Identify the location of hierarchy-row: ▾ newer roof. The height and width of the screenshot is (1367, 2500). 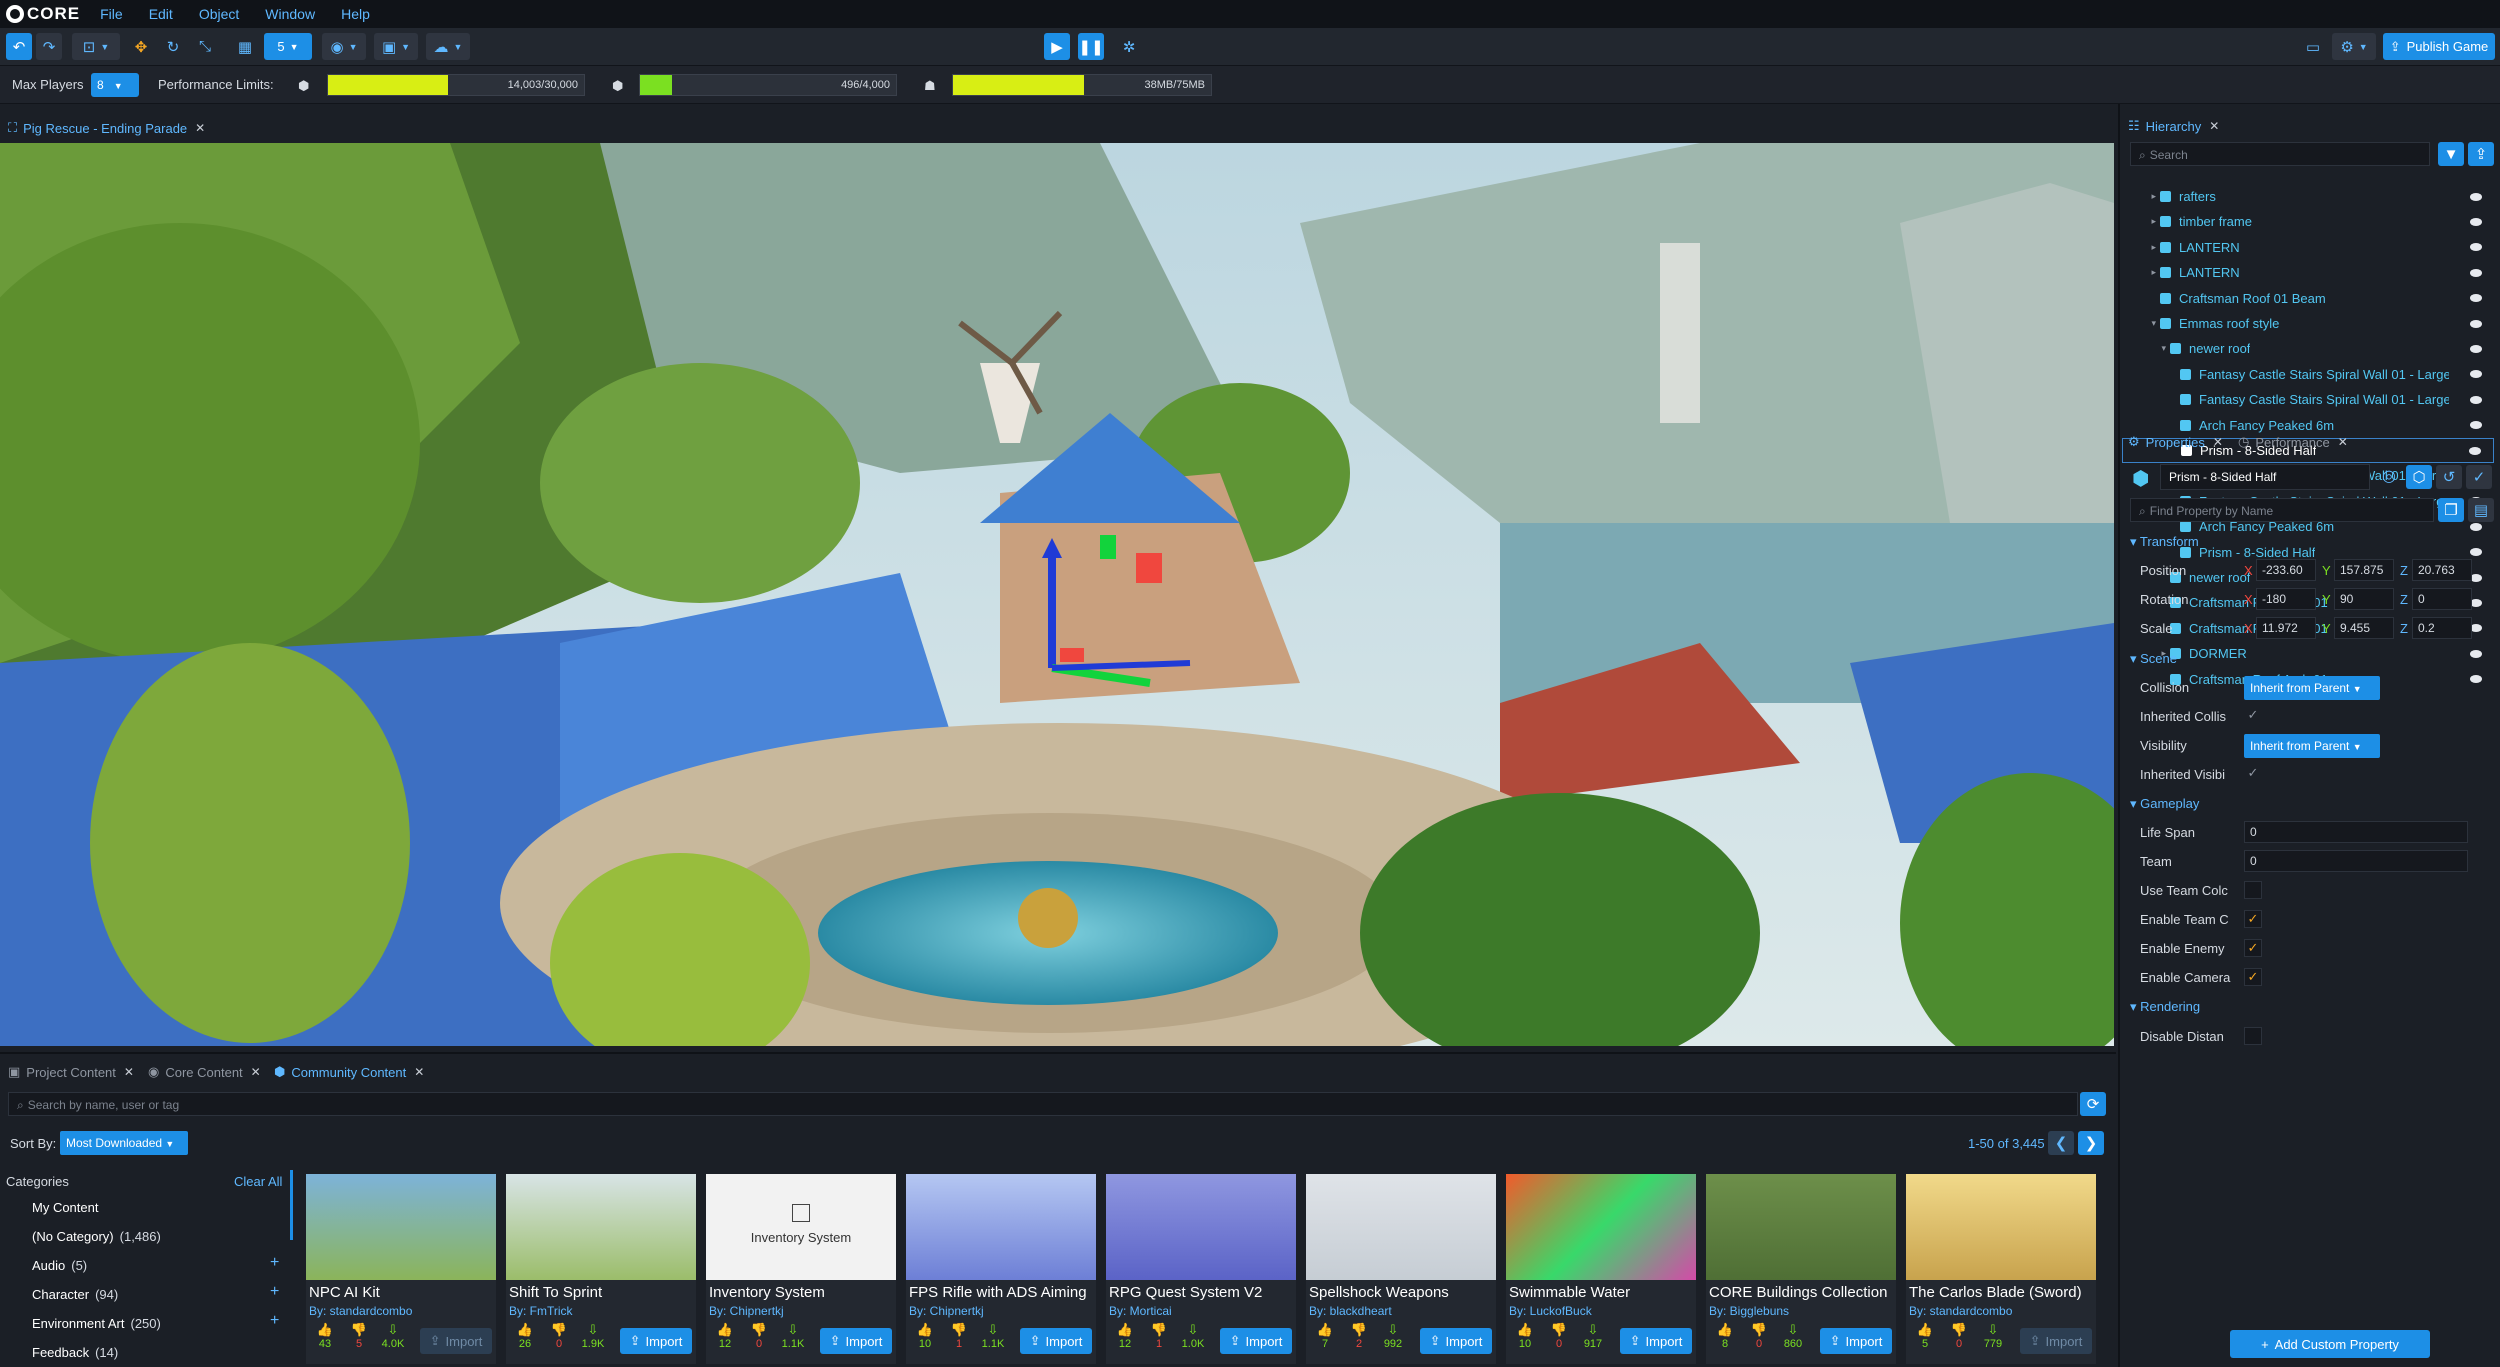
(2308, 348).